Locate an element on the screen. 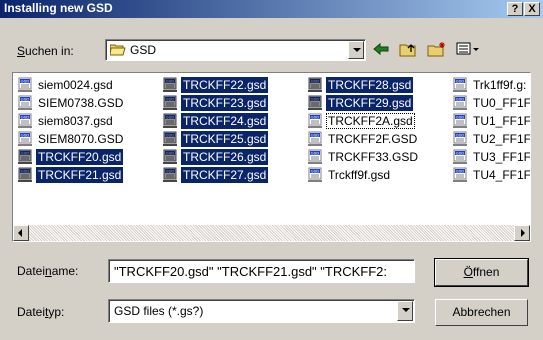 The height and width of the screenshot is (340, 543). filetype-dropdown-button is located at coordinates (405, 311).